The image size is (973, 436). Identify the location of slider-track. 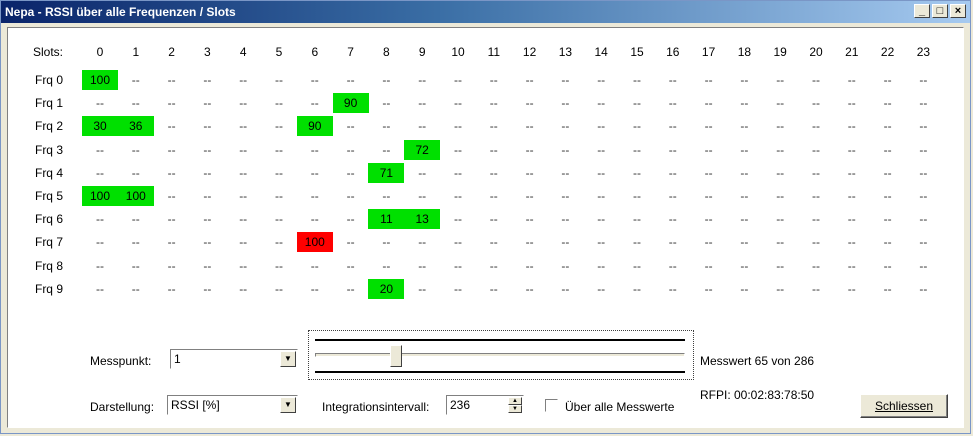
(500, 355).